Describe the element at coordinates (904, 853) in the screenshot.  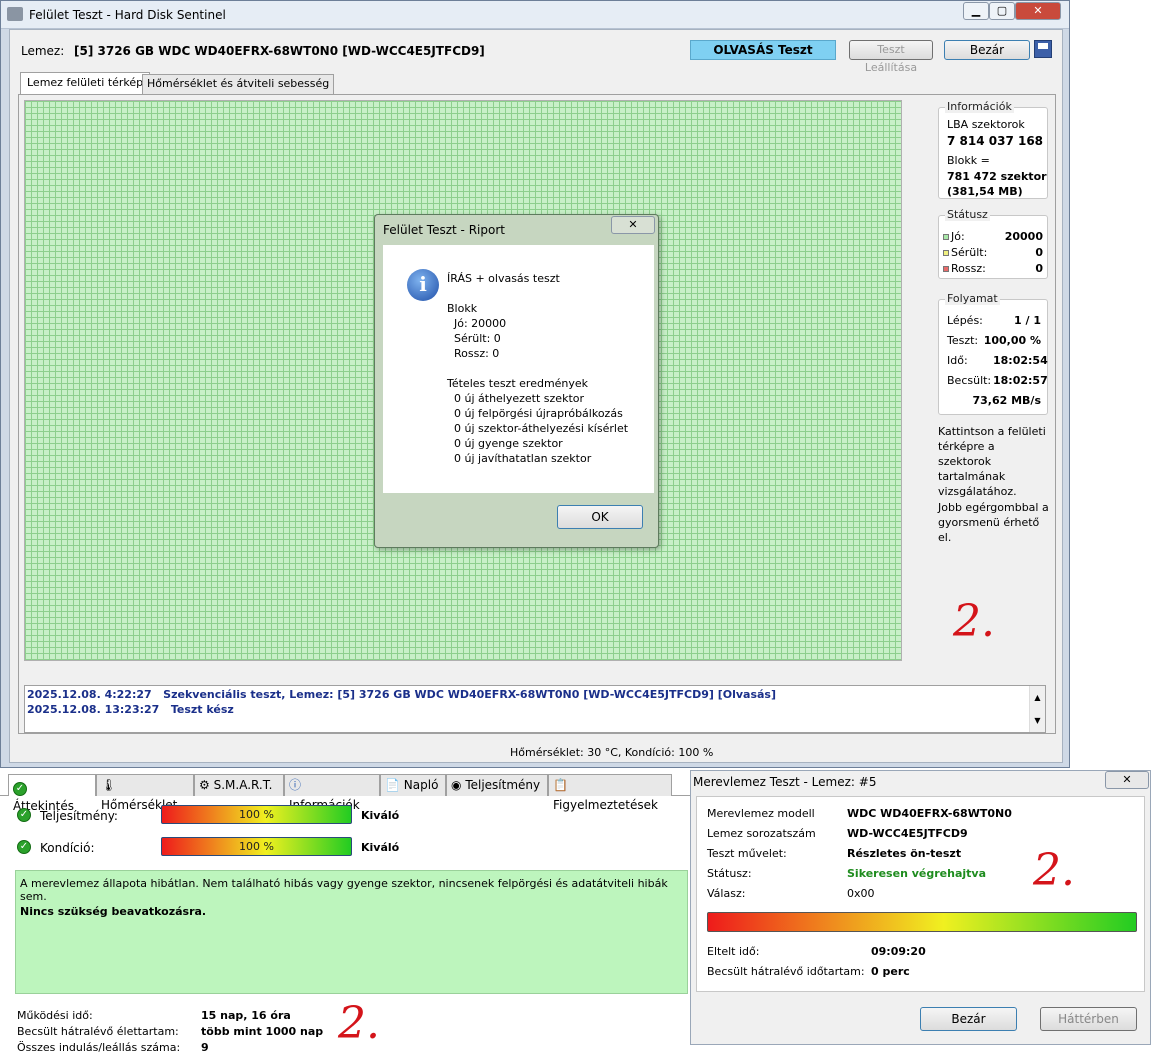
I see `disk-test-row-value: Részletes ön-teszt` at that location.